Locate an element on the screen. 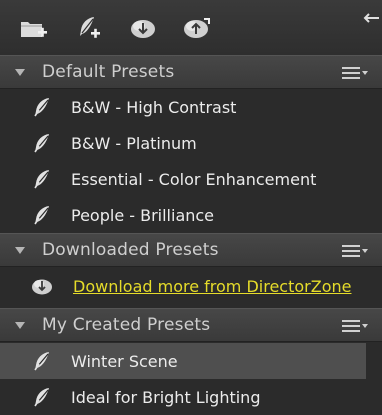 Image resolution: width=382 pixels, height=415 pixels. download-more-link: Download more from DirectorZone is located at coordinates (212, 286).